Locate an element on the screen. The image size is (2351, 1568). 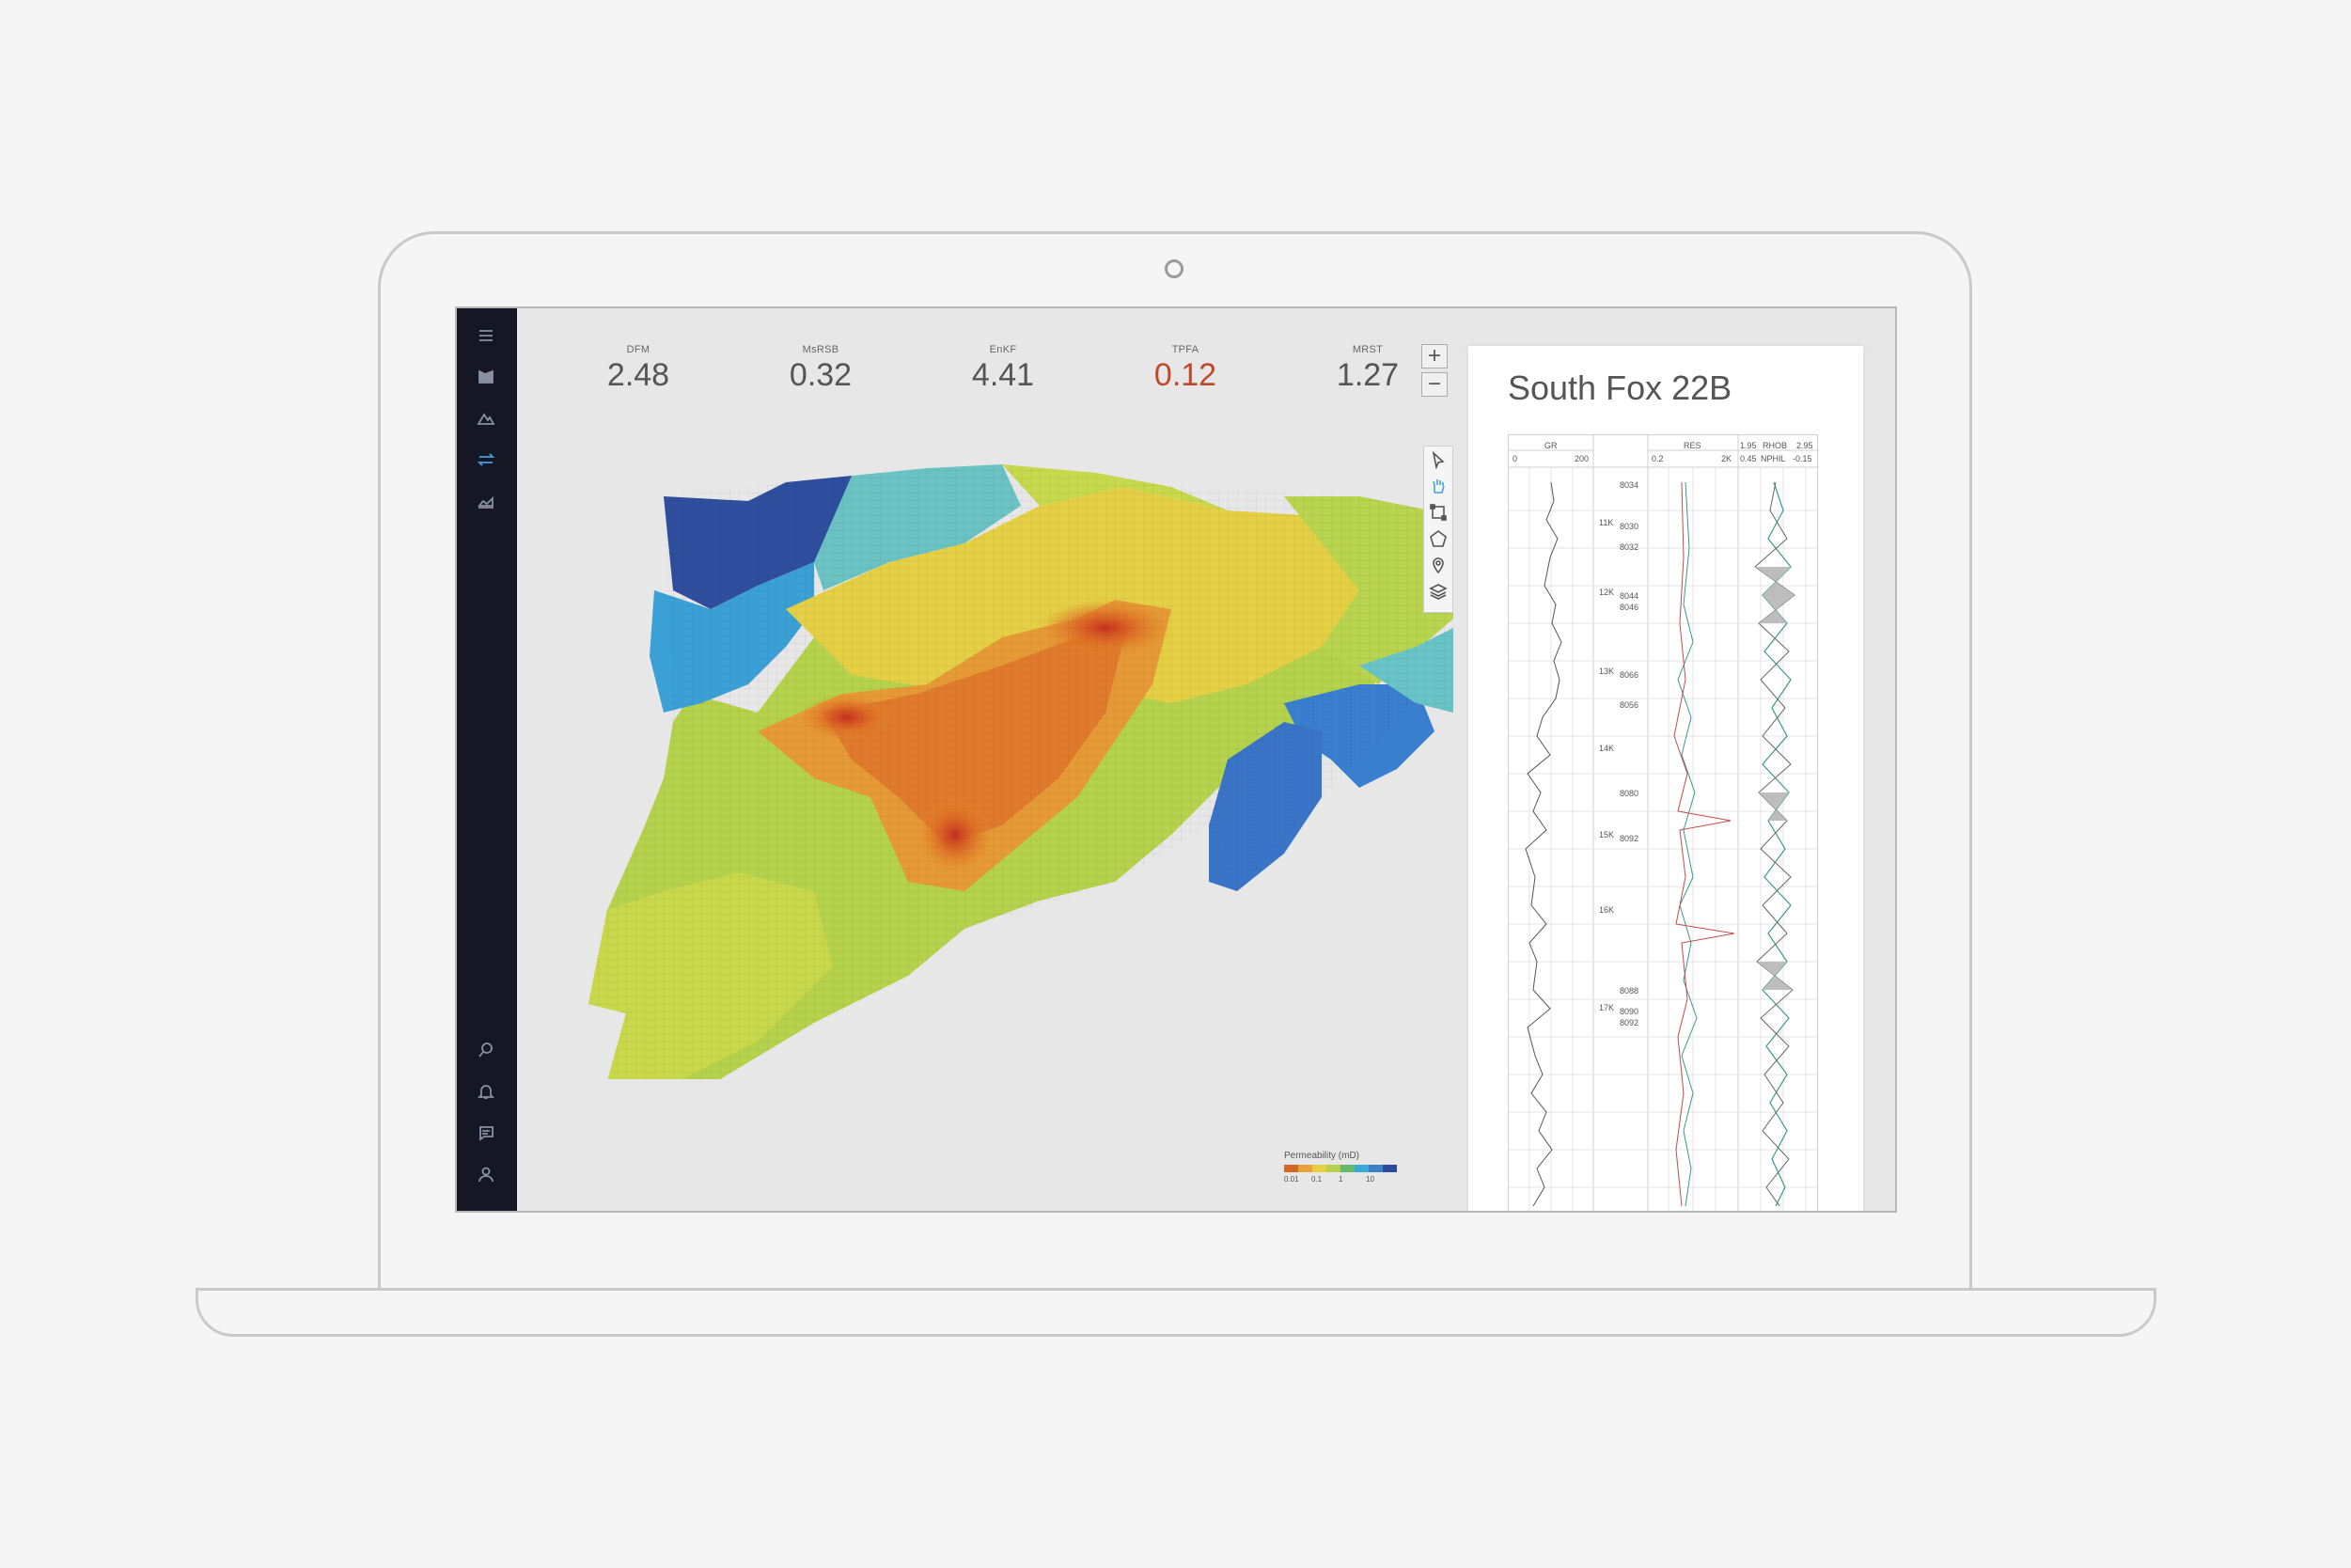
md-depth-label: 8066 is located at coordinates (1629, 675).